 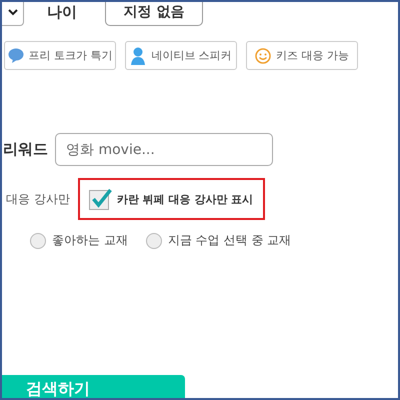 I want to click on keyword-label: 리워드, so click(x=26, y=149).